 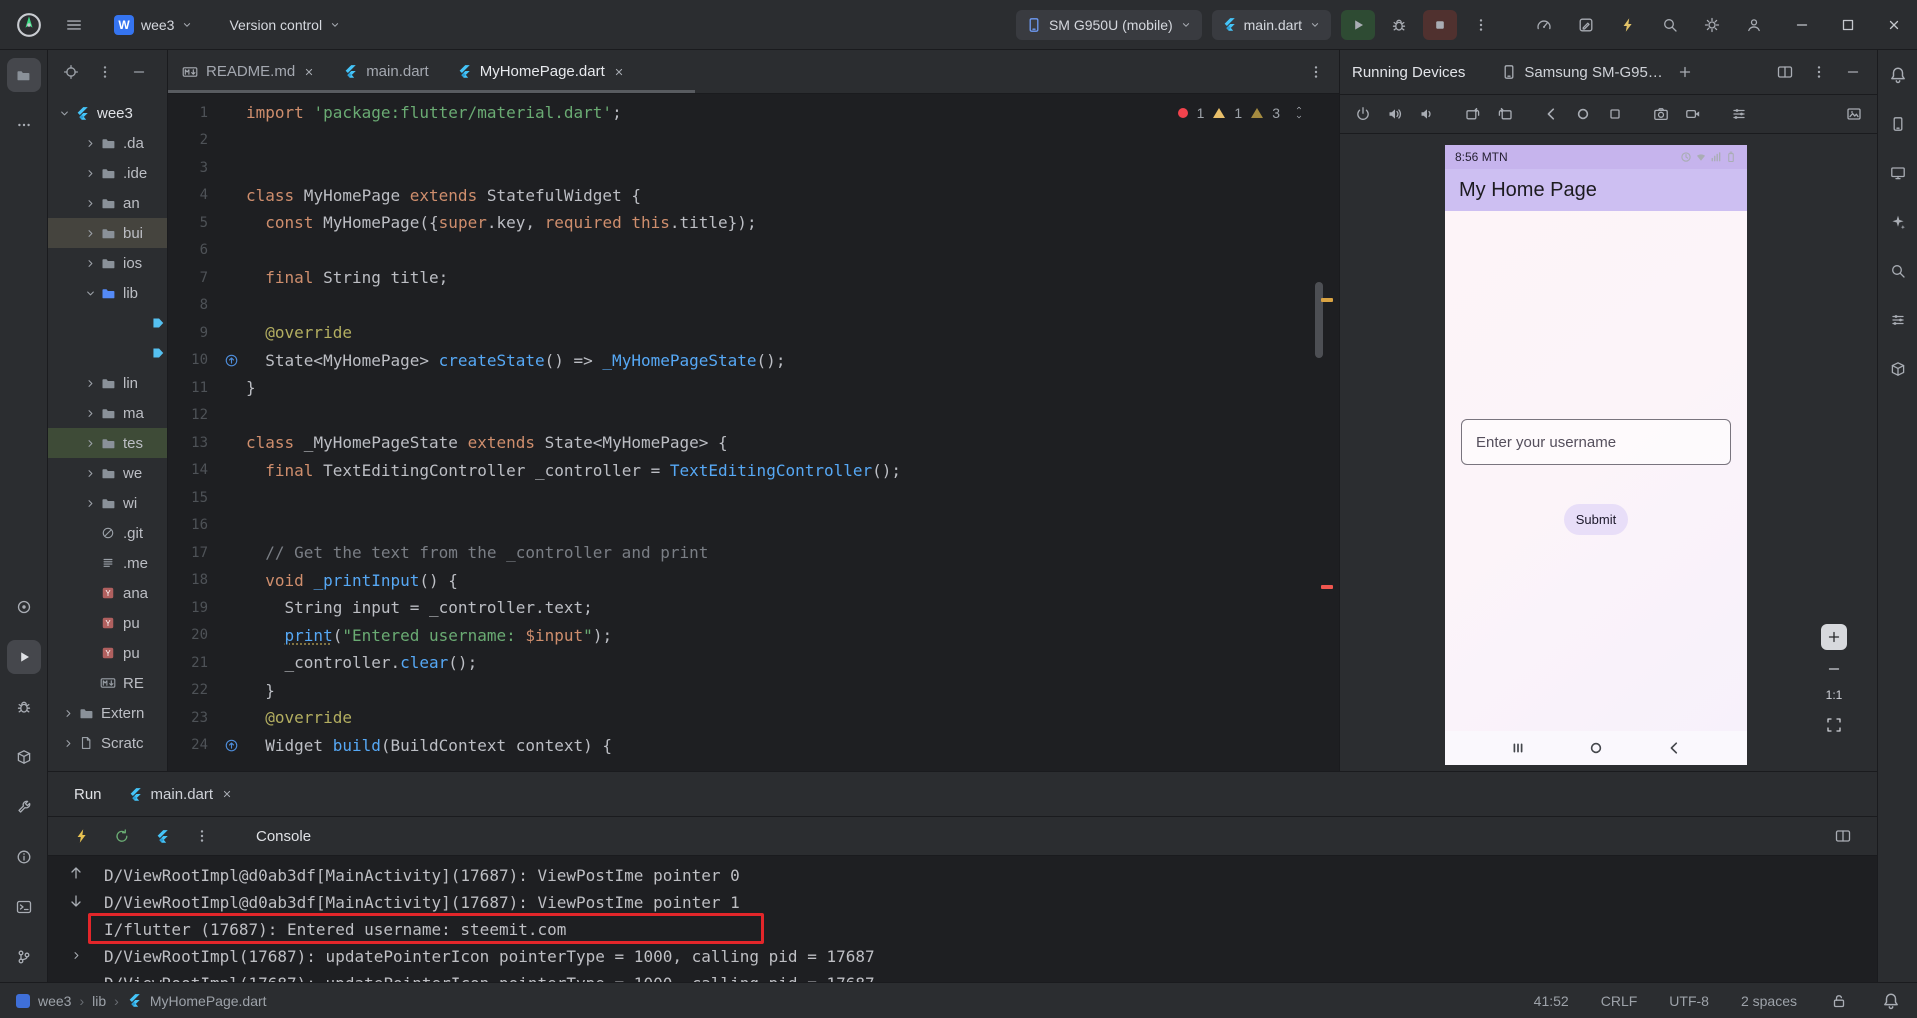 I want to click on android-home-button-icon, so click(x=1583, y=114).